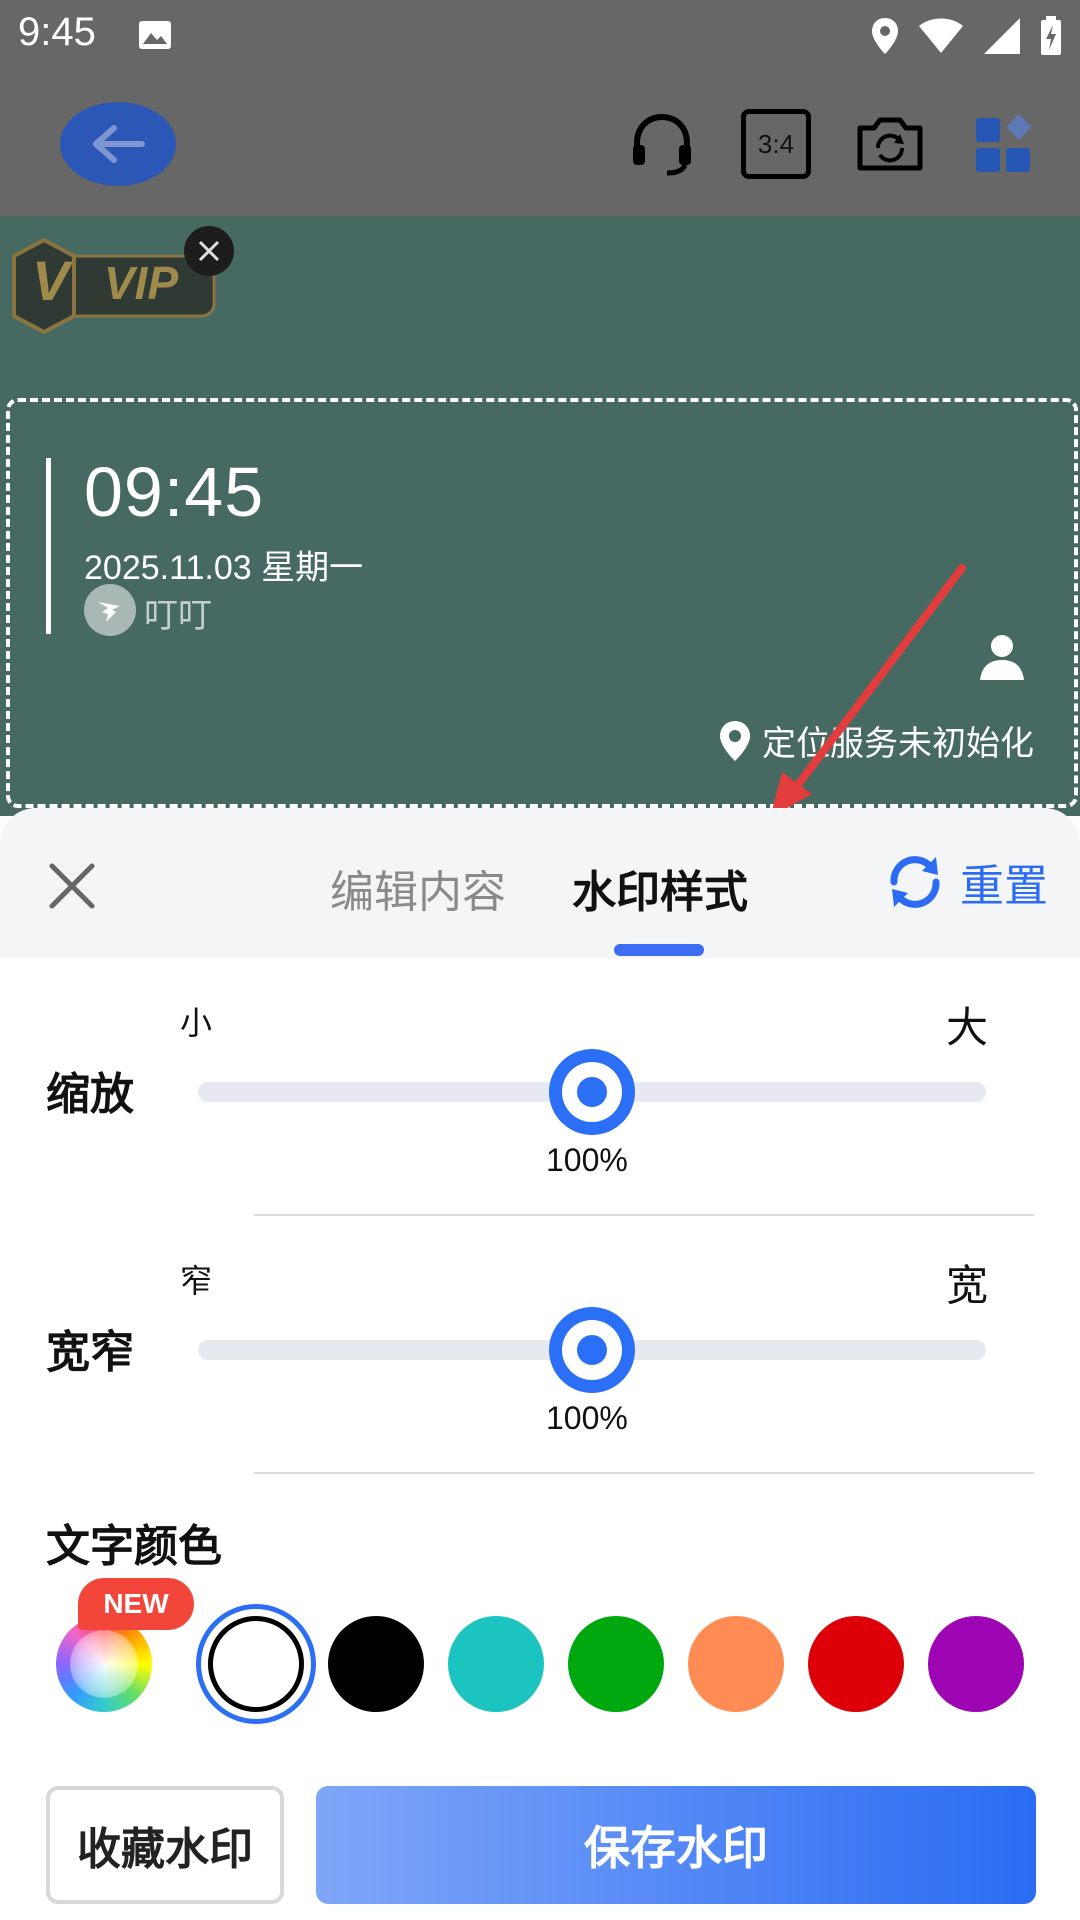  What do you see at coordinates (134, 1546) in the screenshot?
I see `text-color-title: 文字颜色` at bounding box center [134, 1546].